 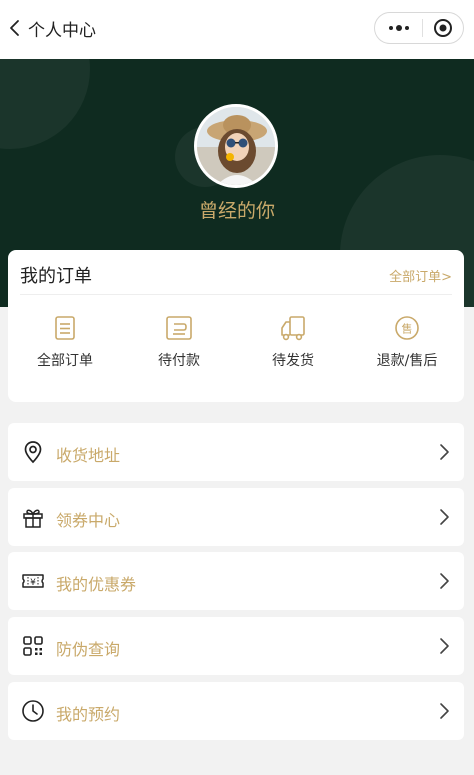 I want to click on avatar, so click(x=236, y=146).